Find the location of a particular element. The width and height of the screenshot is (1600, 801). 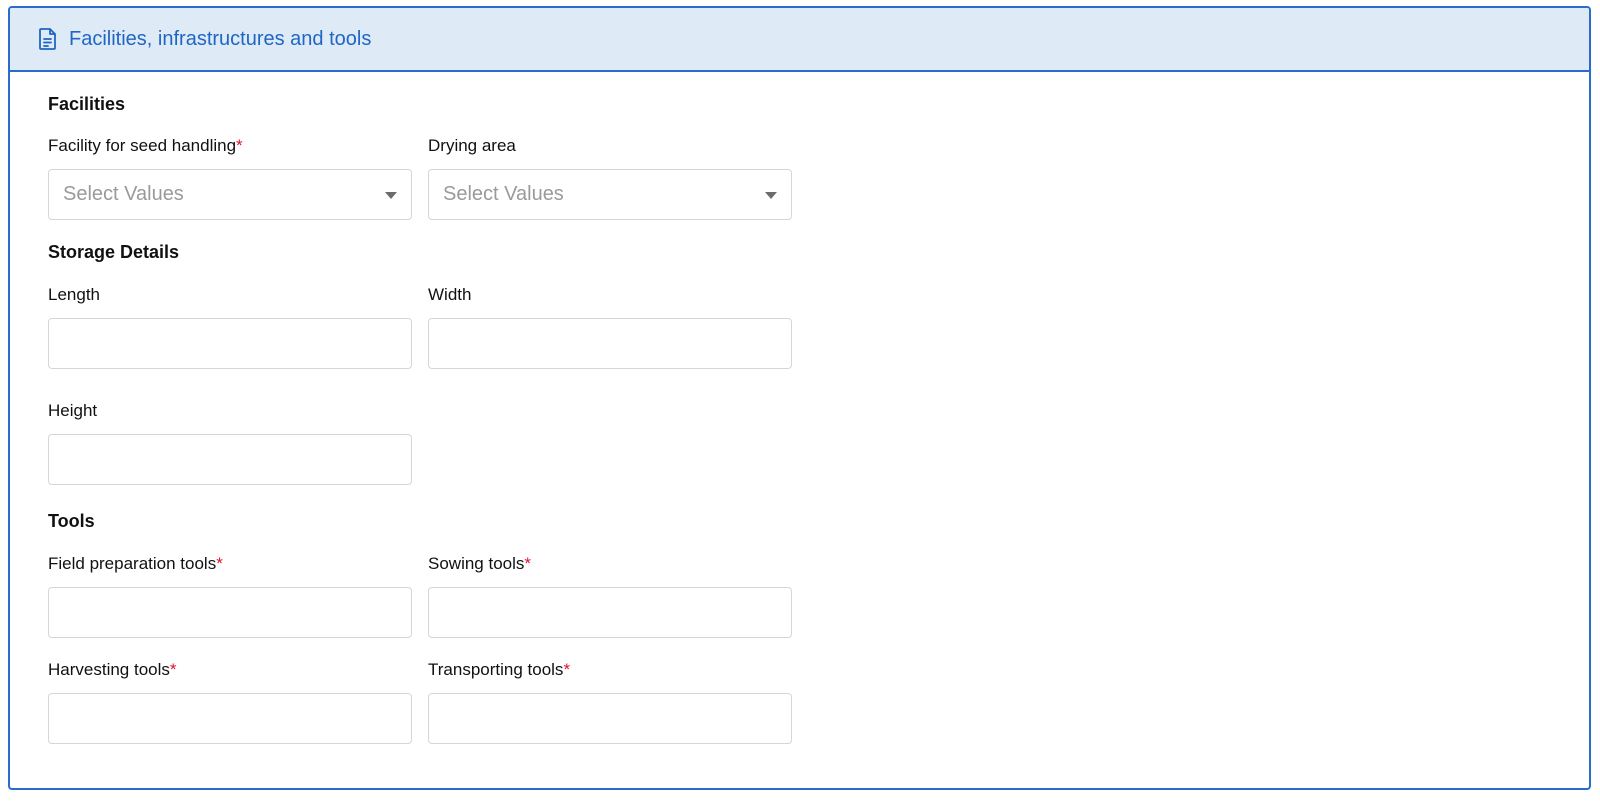

transporting-tools-label-text: Transporting tools is located at coordinates (496, 669).